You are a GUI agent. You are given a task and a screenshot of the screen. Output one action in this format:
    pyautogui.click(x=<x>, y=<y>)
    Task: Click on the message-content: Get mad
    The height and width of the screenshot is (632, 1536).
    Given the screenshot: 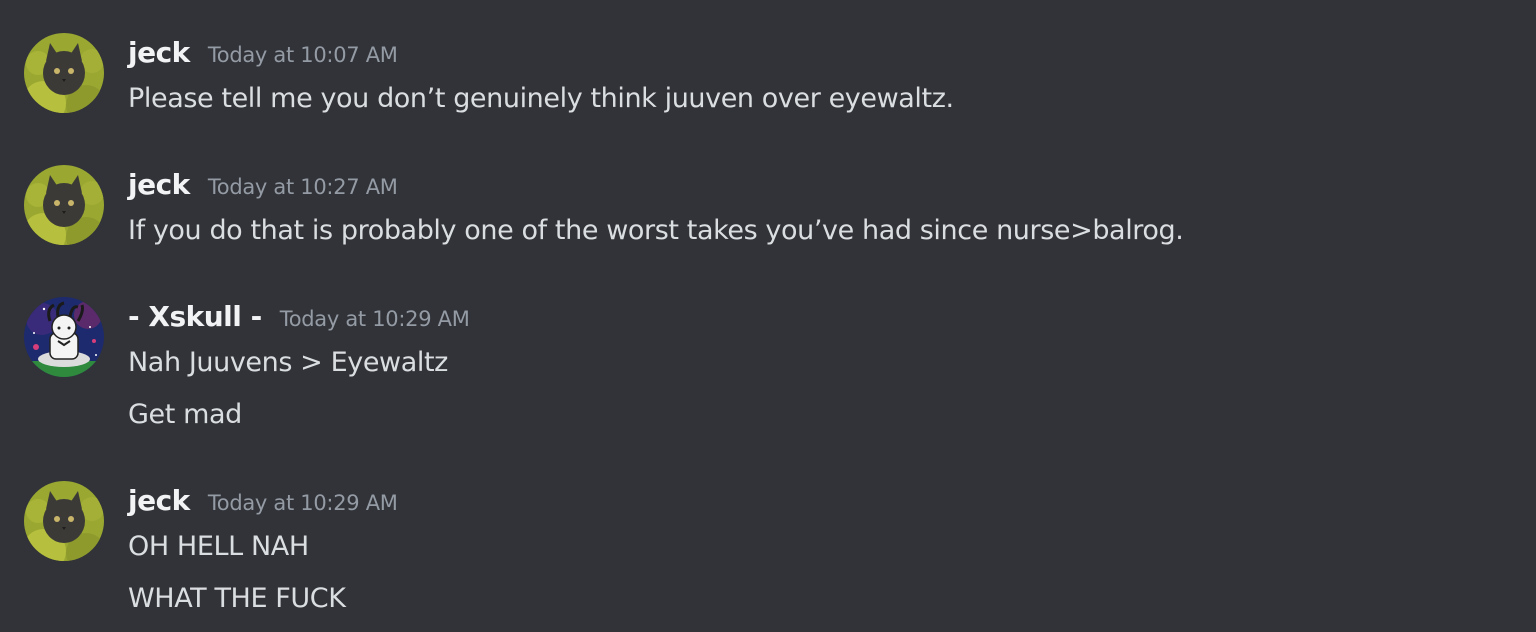 What is the action you would take?
    pyautogui.click(x=185, y=414)
    